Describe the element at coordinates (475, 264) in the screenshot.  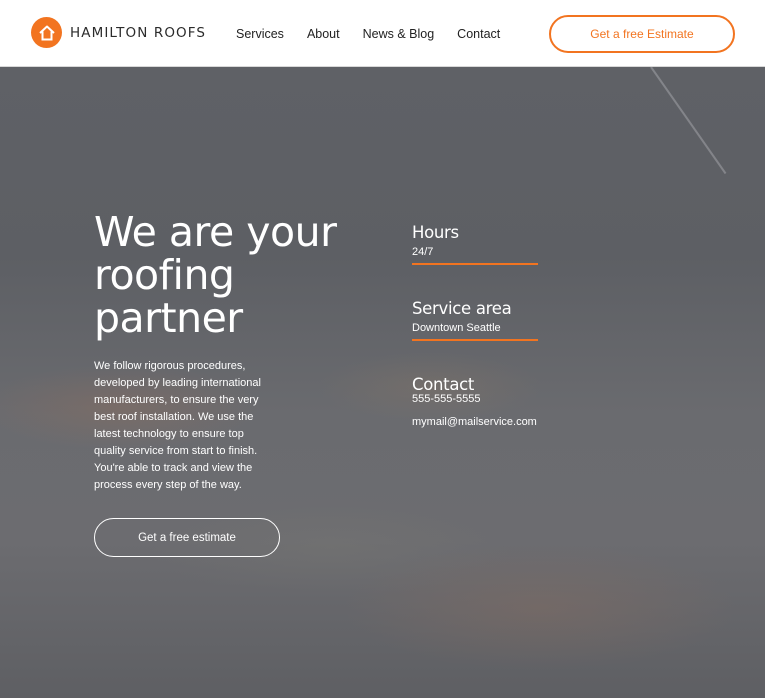
I see `hours-divider` at that location.